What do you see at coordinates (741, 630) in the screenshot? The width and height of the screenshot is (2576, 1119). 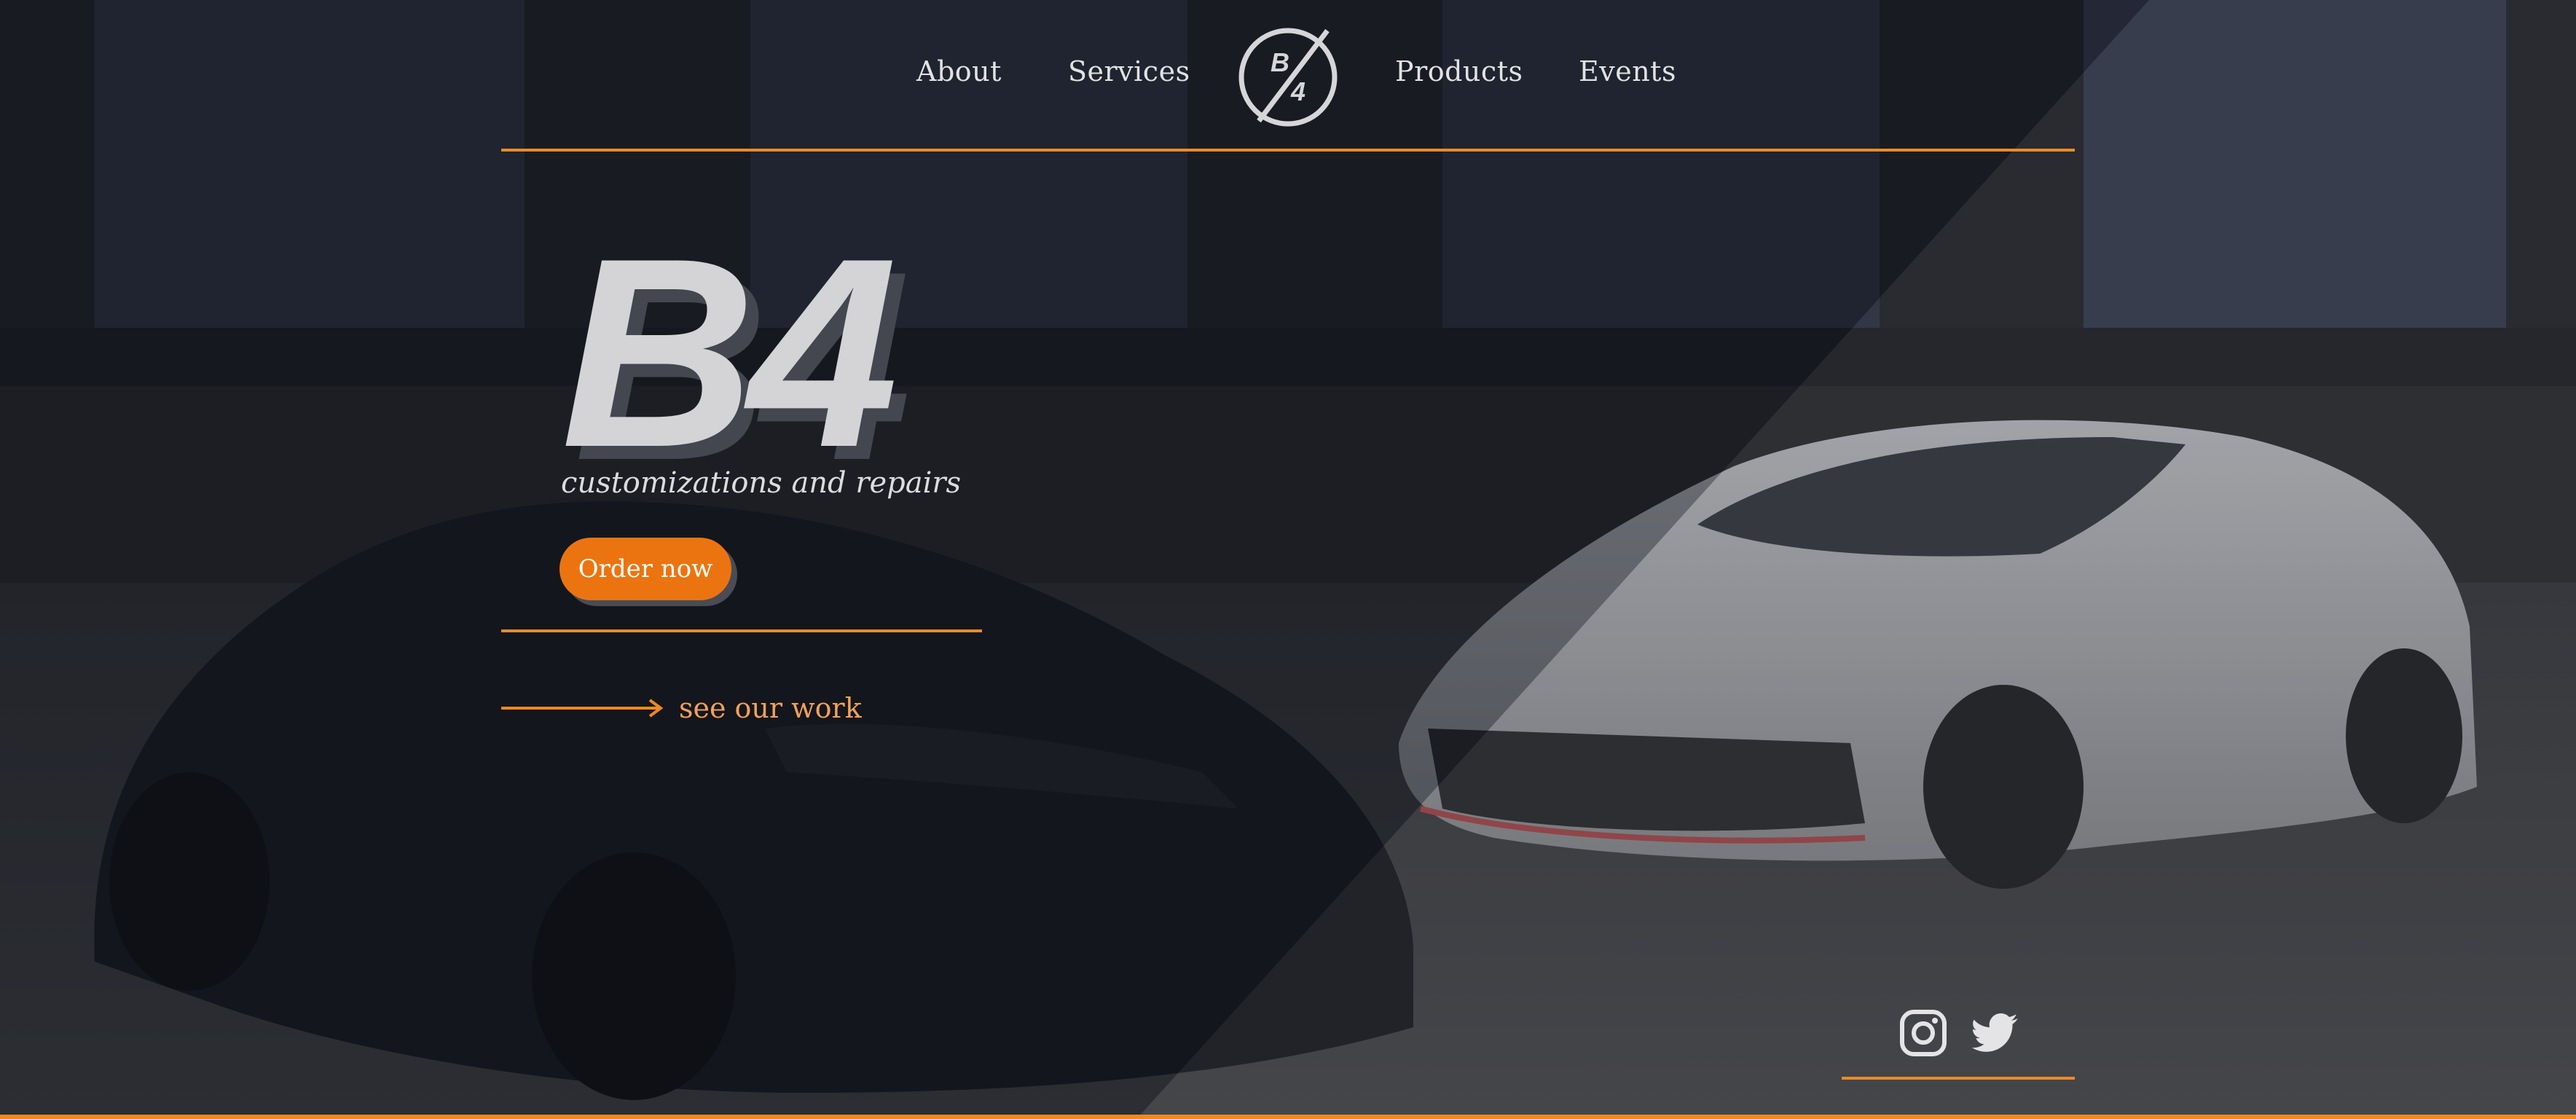 I see `hero-divider` at bounding box center [741, 630].